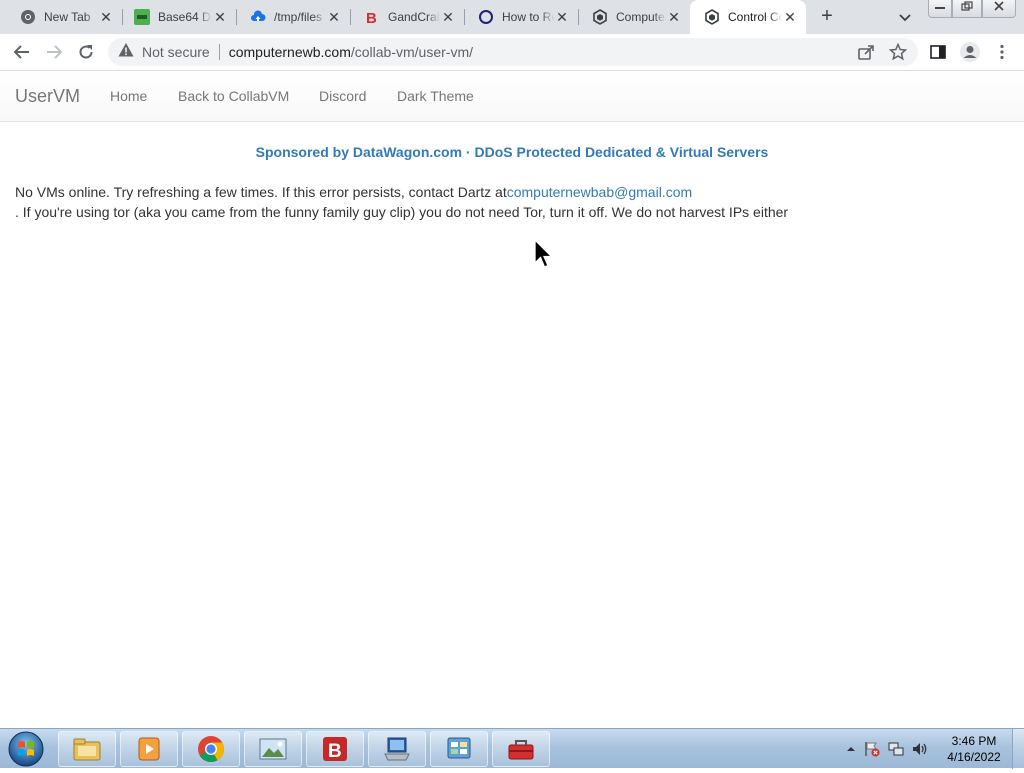 Image resolution: width=1024 pixels, height=773 pixels. I want to click on share-icon, so click(866, 52).